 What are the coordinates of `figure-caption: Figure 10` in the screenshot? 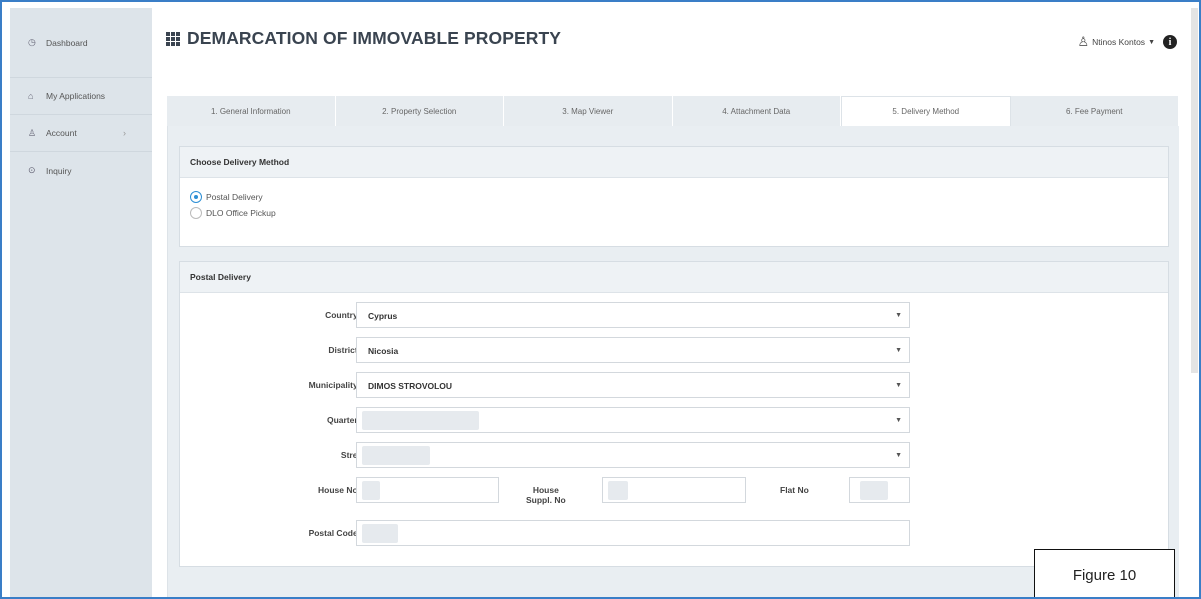 It's located at (1104, 573).